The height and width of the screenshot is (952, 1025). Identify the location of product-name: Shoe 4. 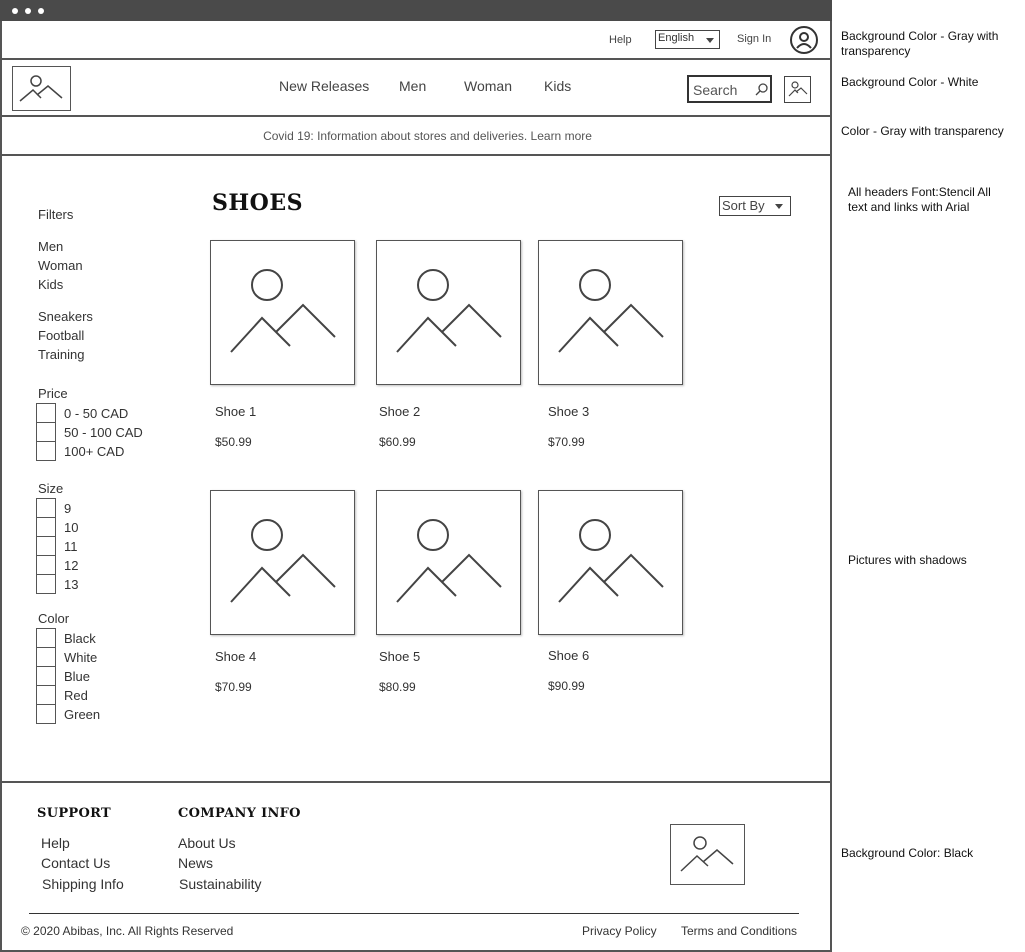
(235, 656).